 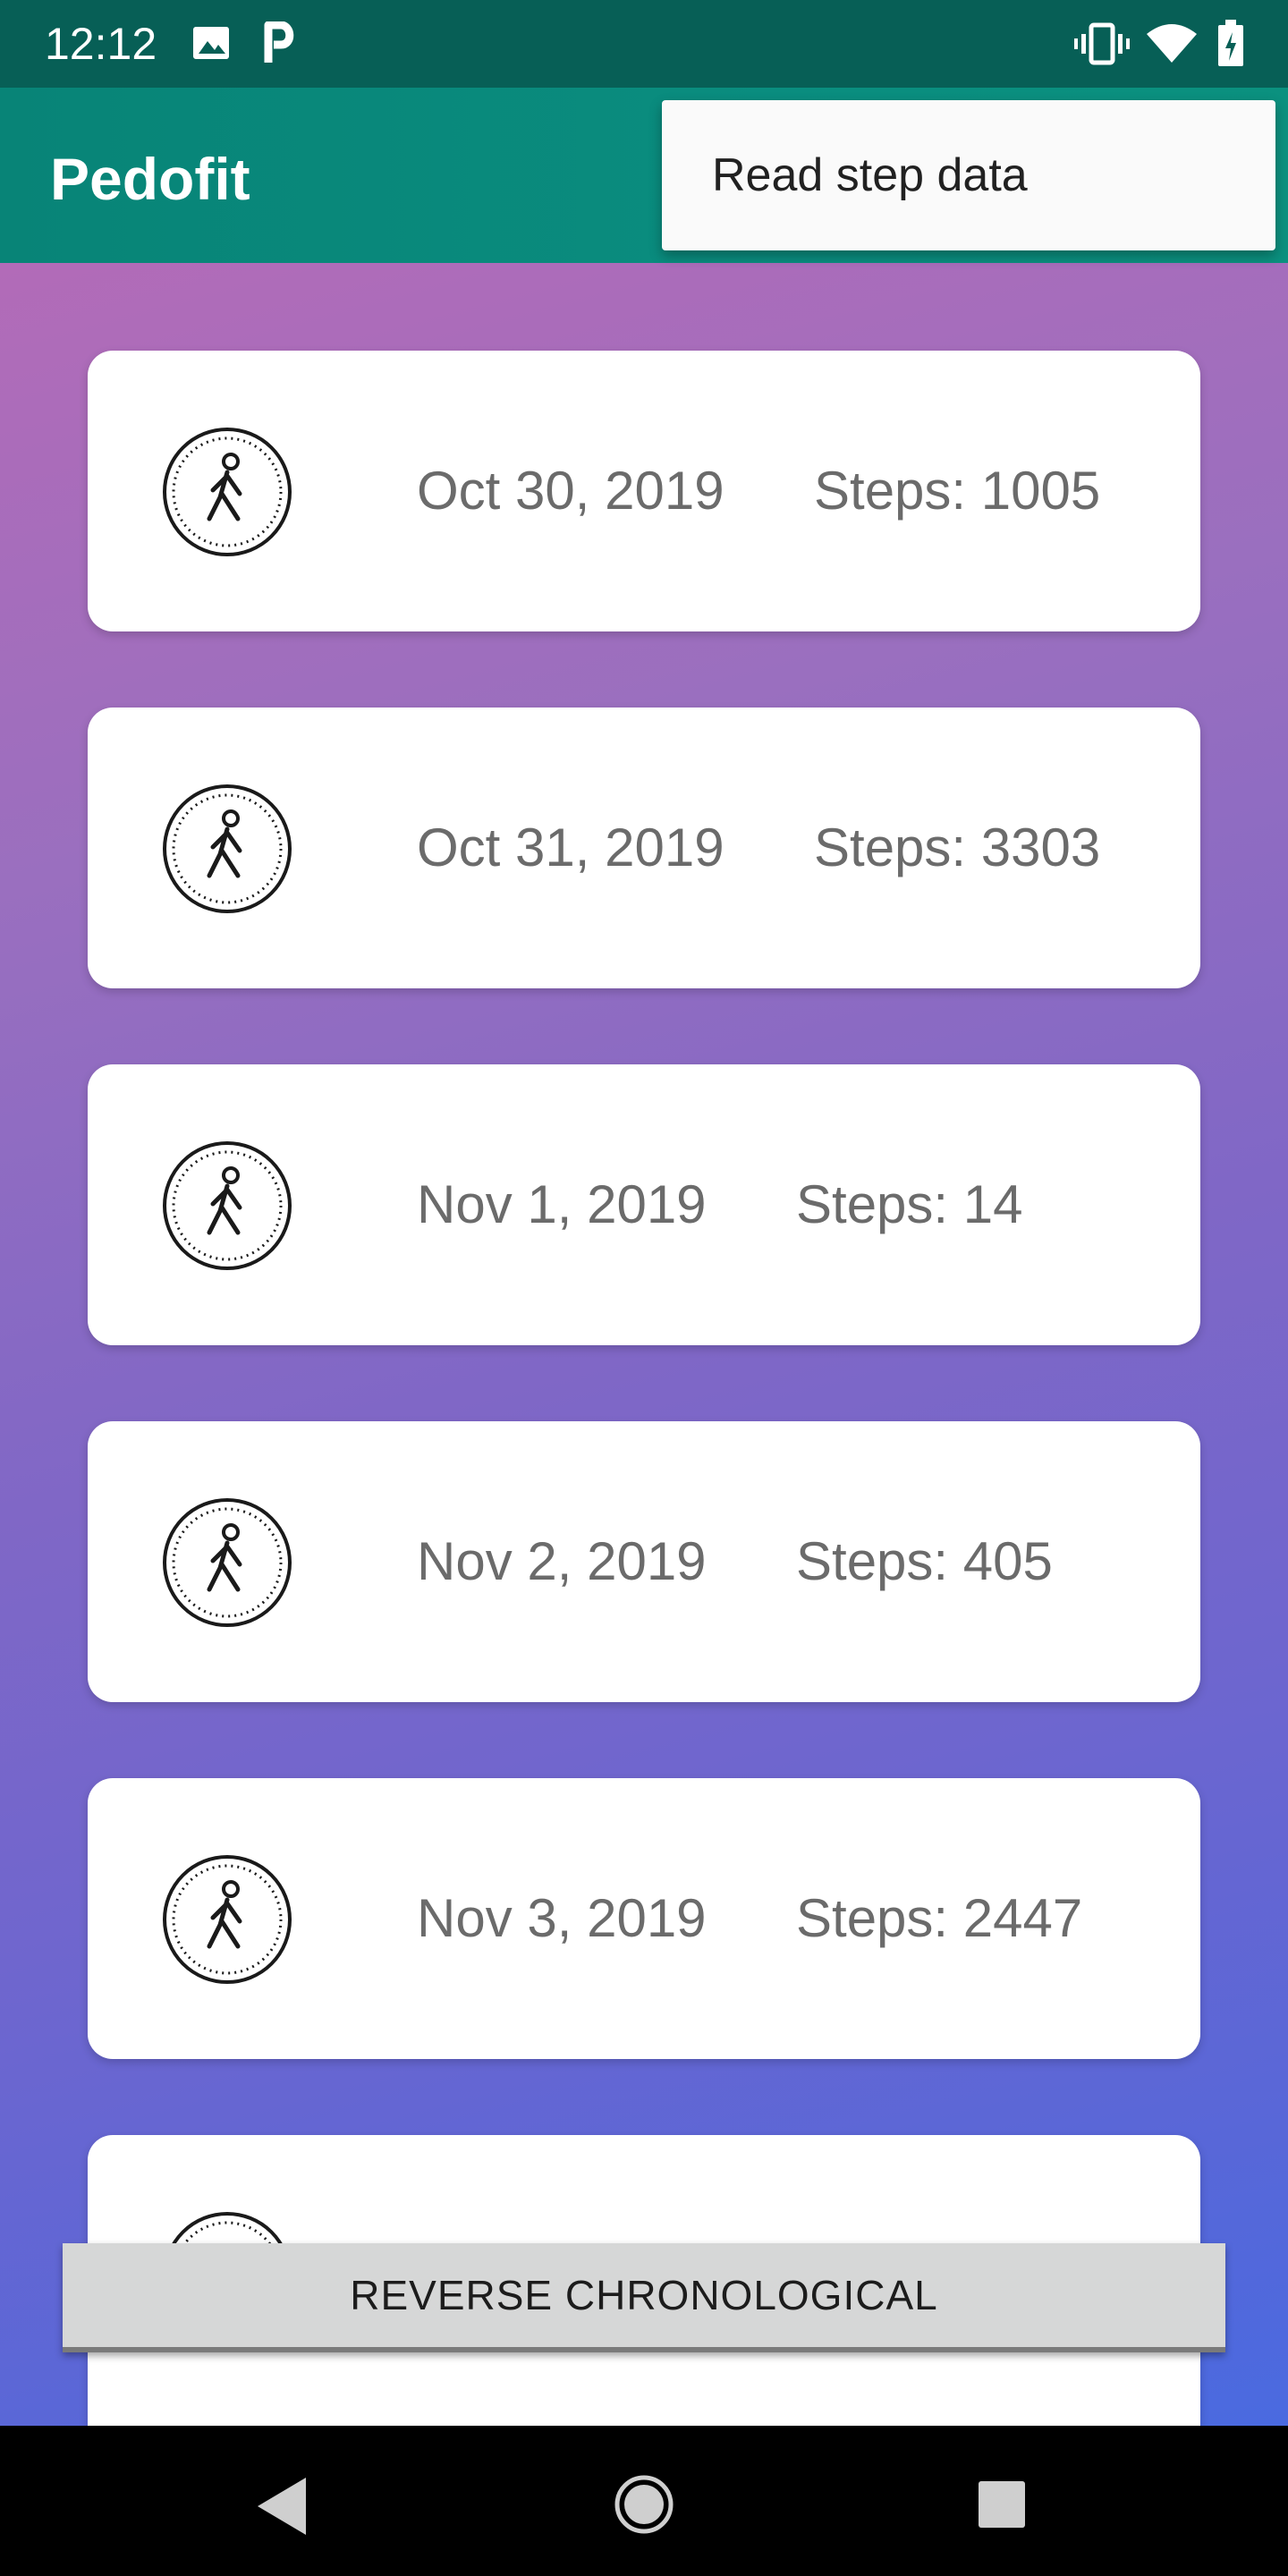 What do you see at coordinates (1172, 43) in the screenshot?
I see `wifi-icon` at bounding box center [1172, 43].